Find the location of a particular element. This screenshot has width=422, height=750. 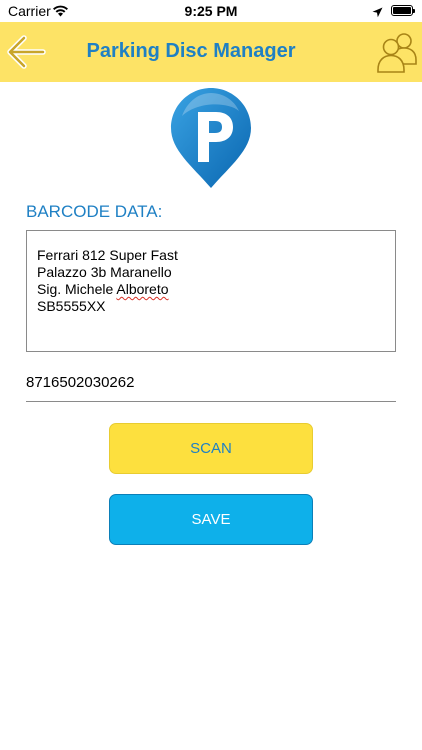

battery-icon is located at coordinates (403, 10).